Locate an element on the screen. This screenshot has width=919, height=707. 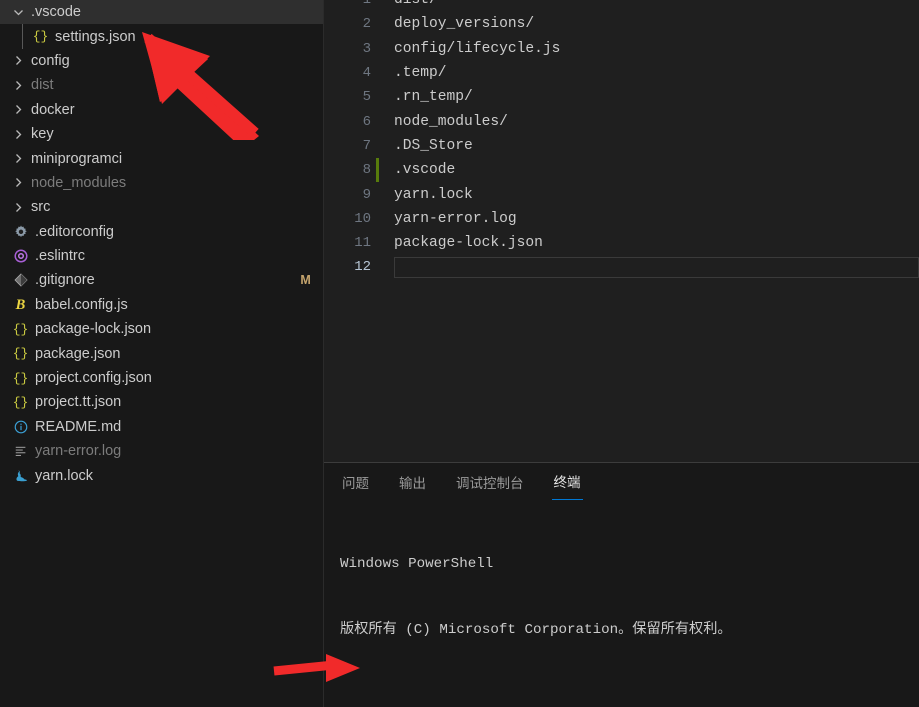
line-number: 8 is located at coordinates (366, 170).